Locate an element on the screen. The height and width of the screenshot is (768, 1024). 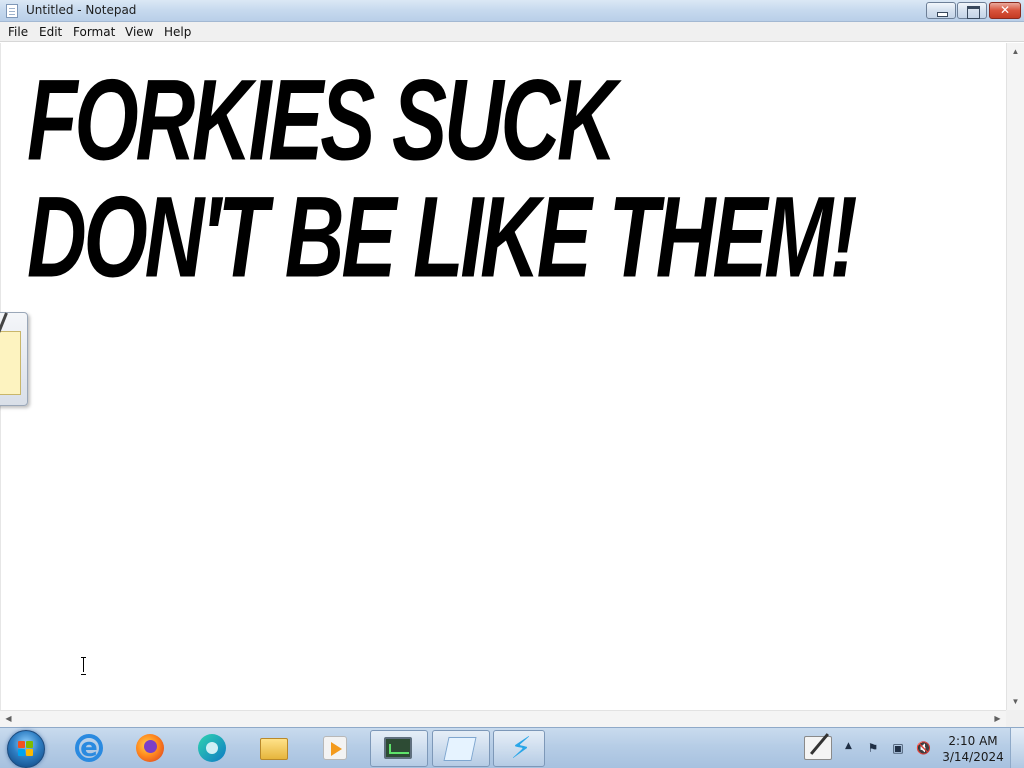
clock-time: 2:10 AM is located at coordinates (973, 741).